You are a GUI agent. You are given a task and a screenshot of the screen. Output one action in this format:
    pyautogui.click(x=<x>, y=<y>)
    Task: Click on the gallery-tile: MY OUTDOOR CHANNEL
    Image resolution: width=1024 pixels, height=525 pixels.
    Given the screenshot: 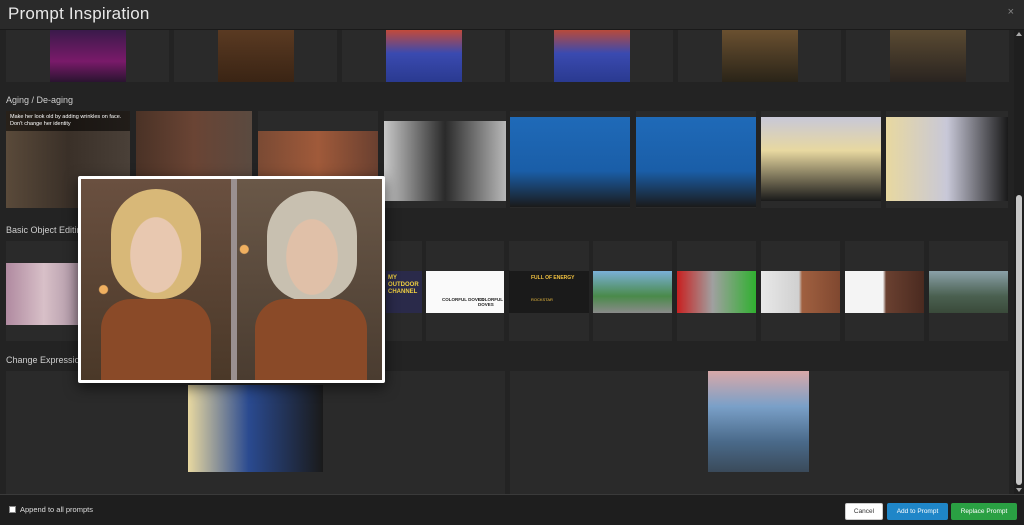 What is the action you would take?
    pyautogui.click(x=404, y=291)
    